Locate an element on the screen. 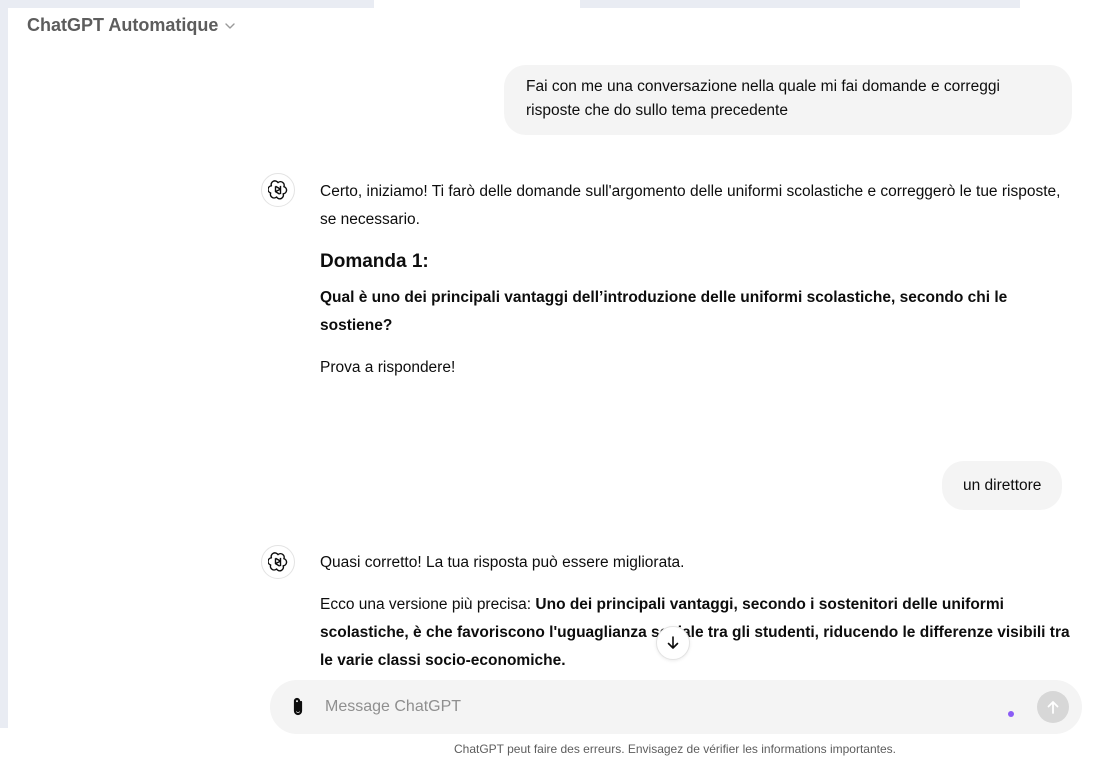  question-heading: Domanda 1: is located at coordinates (374, 261).